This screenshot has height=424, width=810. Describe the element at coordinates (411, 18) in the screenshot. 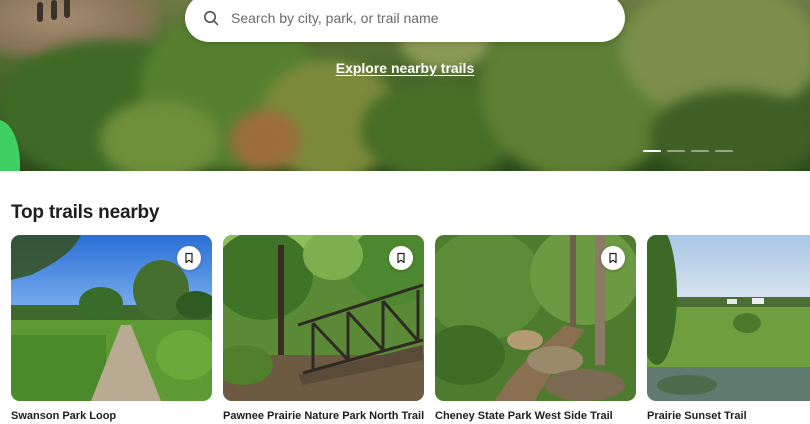

I see `search-input` at that location.